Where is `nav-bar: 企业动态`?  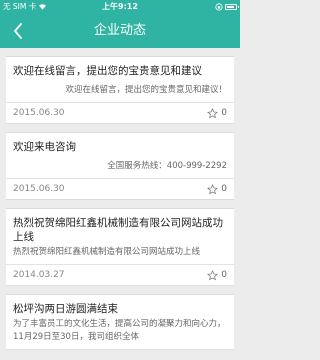 nav-bar: 企业动态 is located at coordinates (120, 30).